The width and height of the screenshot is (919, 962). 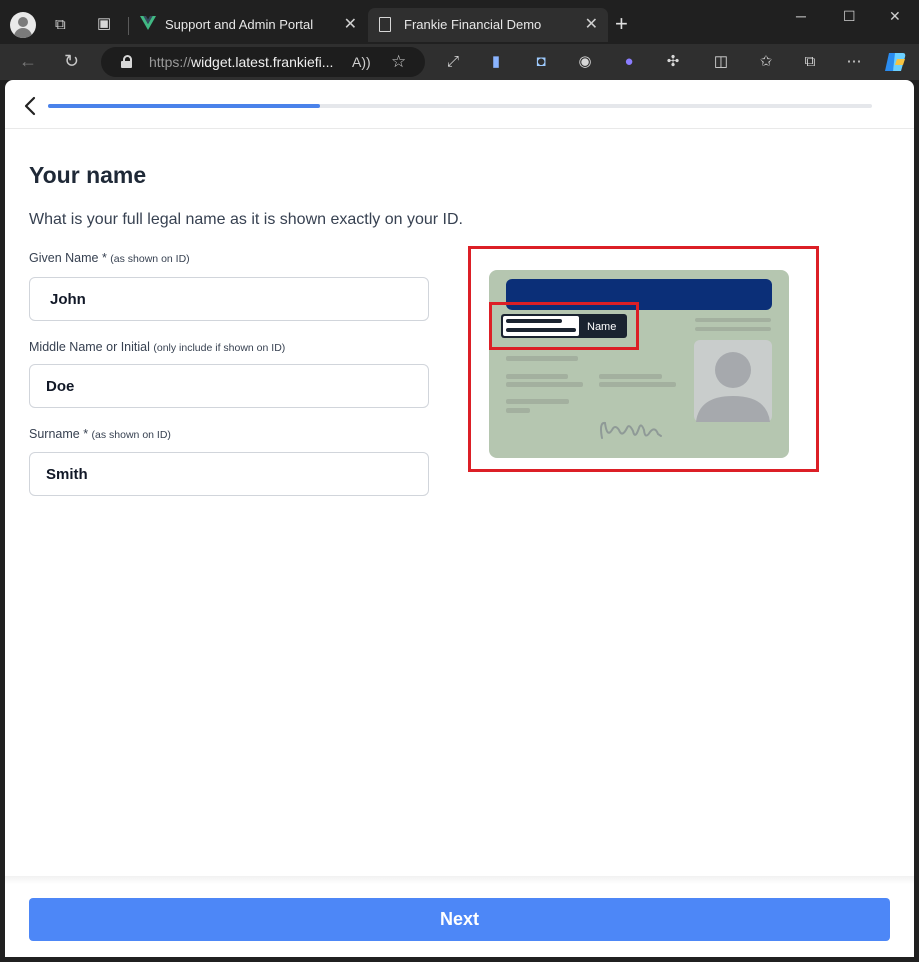 I want to click on given-name-label-text: Given Name *, so click(x=68, y=258).